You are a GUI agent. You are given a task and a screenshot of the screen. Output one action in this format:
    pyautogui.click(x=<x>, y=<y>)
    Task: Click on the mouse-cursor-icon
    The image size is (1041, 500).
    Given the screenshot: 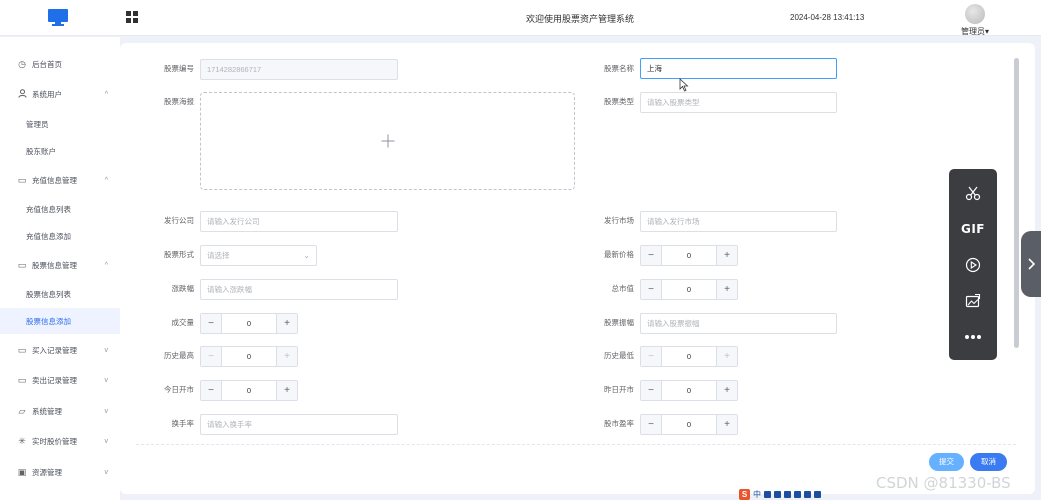 What is the action you would take?
    pyautogui.click(x=684, y=85)
    